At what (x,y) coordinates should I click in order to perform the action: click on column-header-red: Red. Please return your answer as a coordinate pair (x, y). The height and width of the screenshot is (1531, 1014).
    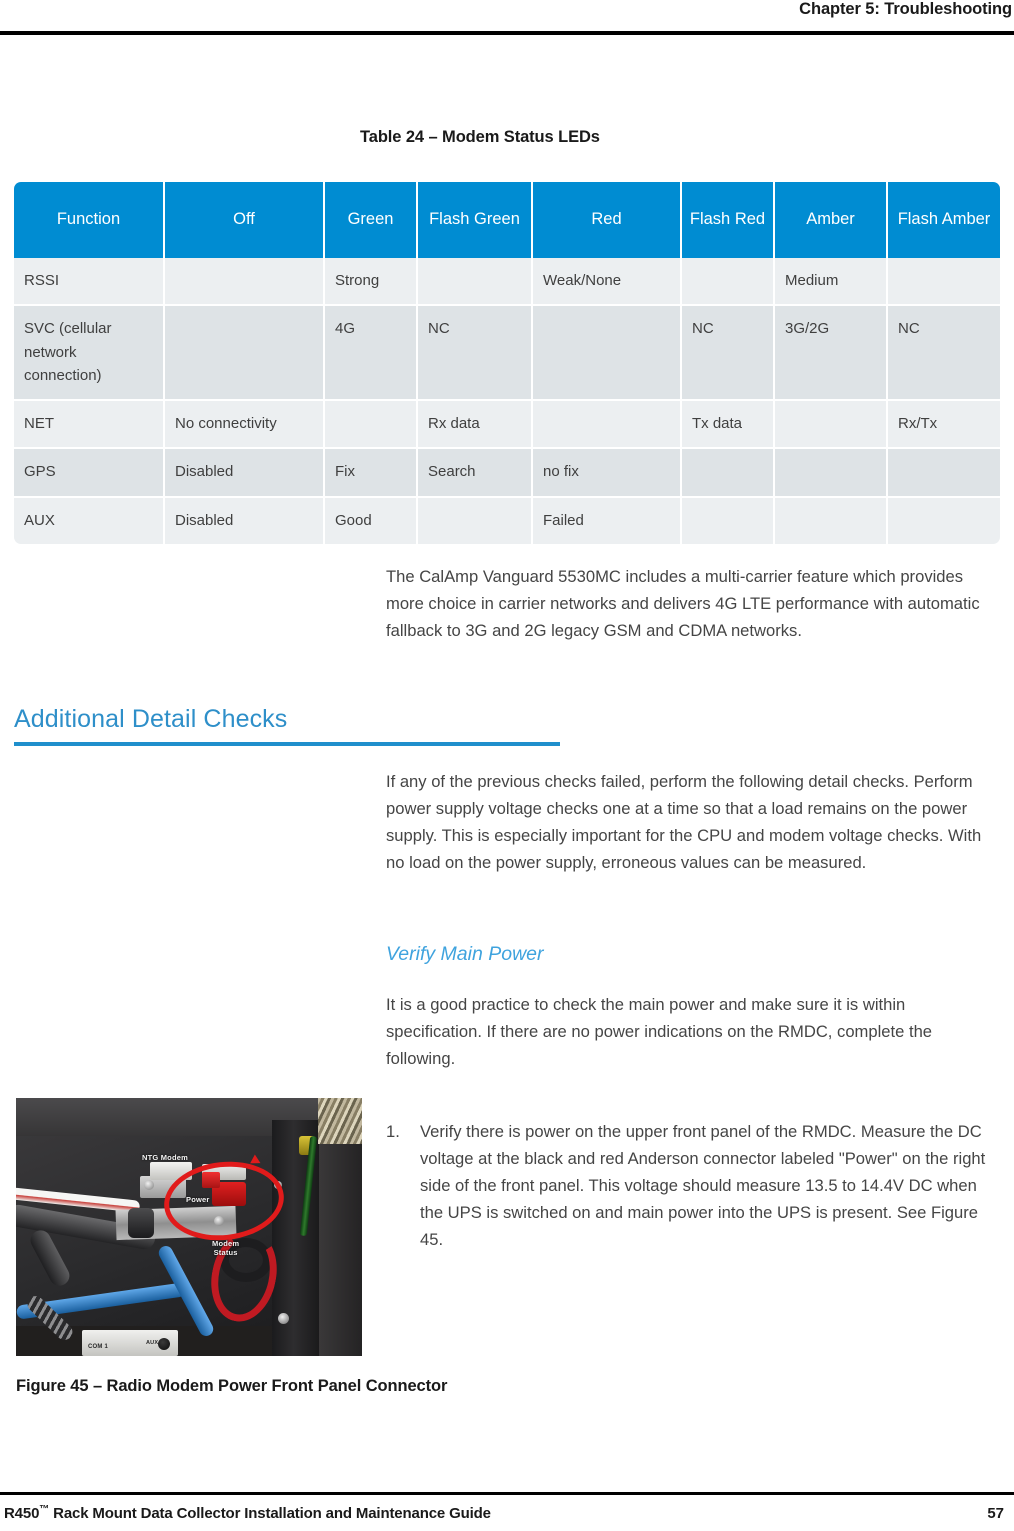
    Looking at the image, I should click on (607, 220).